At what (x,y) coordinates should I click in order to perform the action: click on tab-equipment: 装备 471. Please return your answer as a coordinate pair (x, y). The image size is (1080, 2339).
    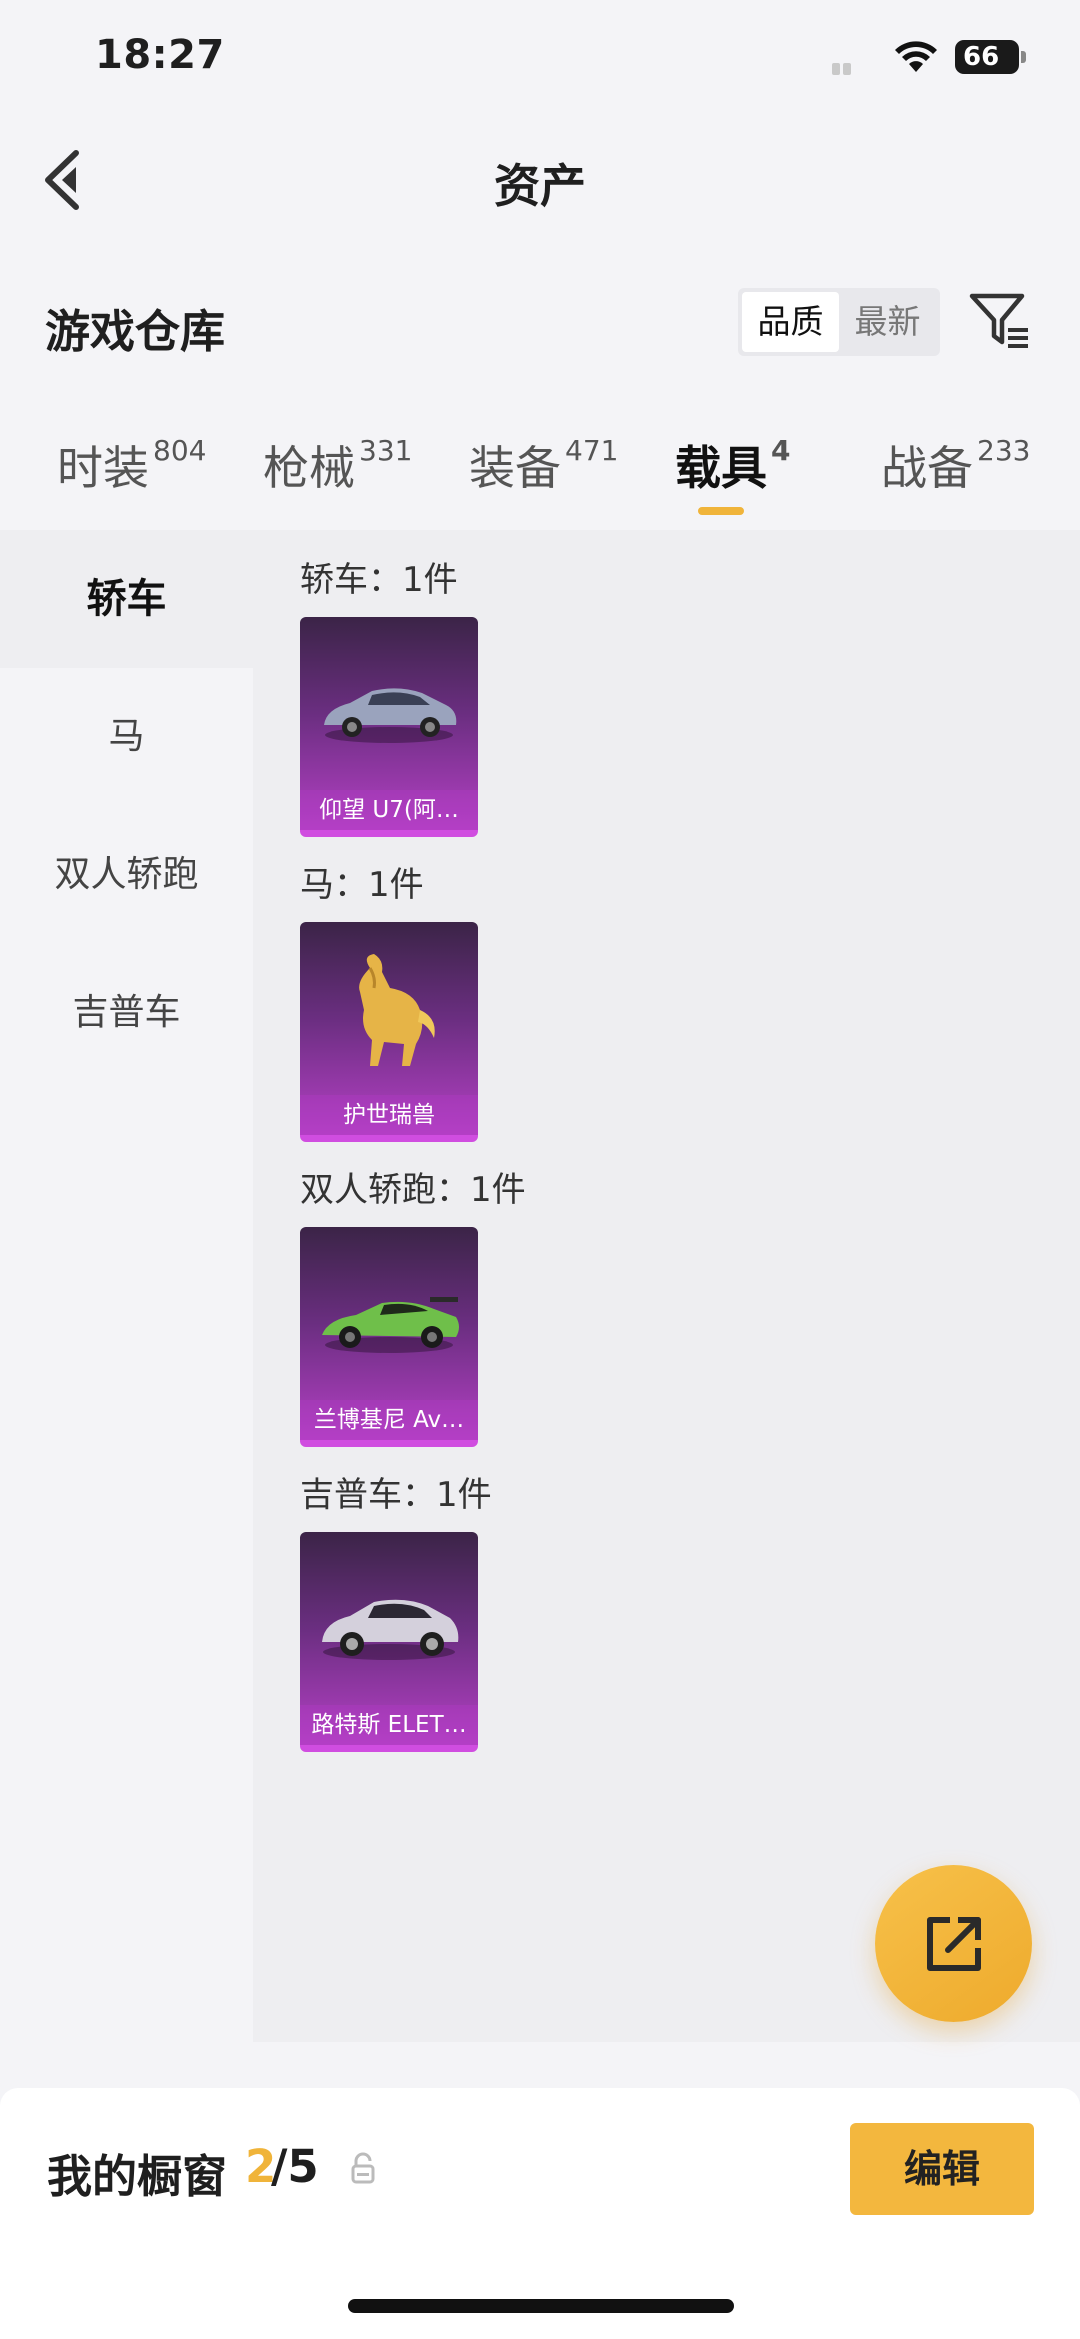
    Looking at the image, I should click on (543, 465).